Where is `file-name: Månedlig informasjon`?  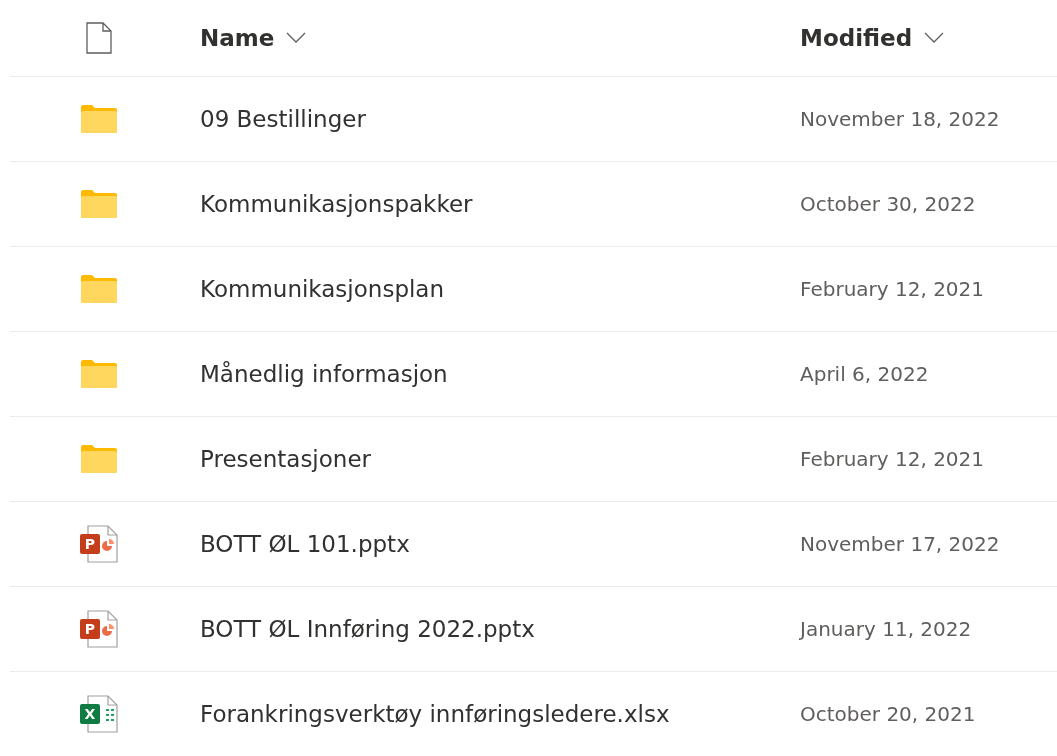 file-name: Månedlig informasjon is located at coordinates (500, 374).